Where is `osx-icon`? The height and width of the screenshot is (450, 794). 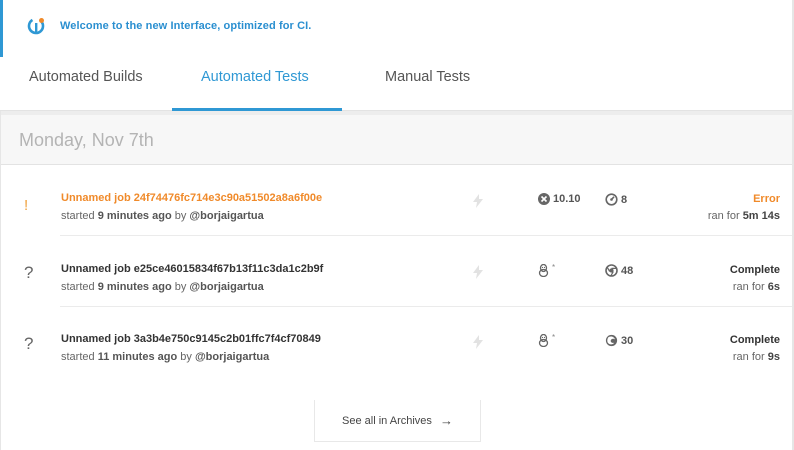 osx-icon is located at coordinates (544, 199).